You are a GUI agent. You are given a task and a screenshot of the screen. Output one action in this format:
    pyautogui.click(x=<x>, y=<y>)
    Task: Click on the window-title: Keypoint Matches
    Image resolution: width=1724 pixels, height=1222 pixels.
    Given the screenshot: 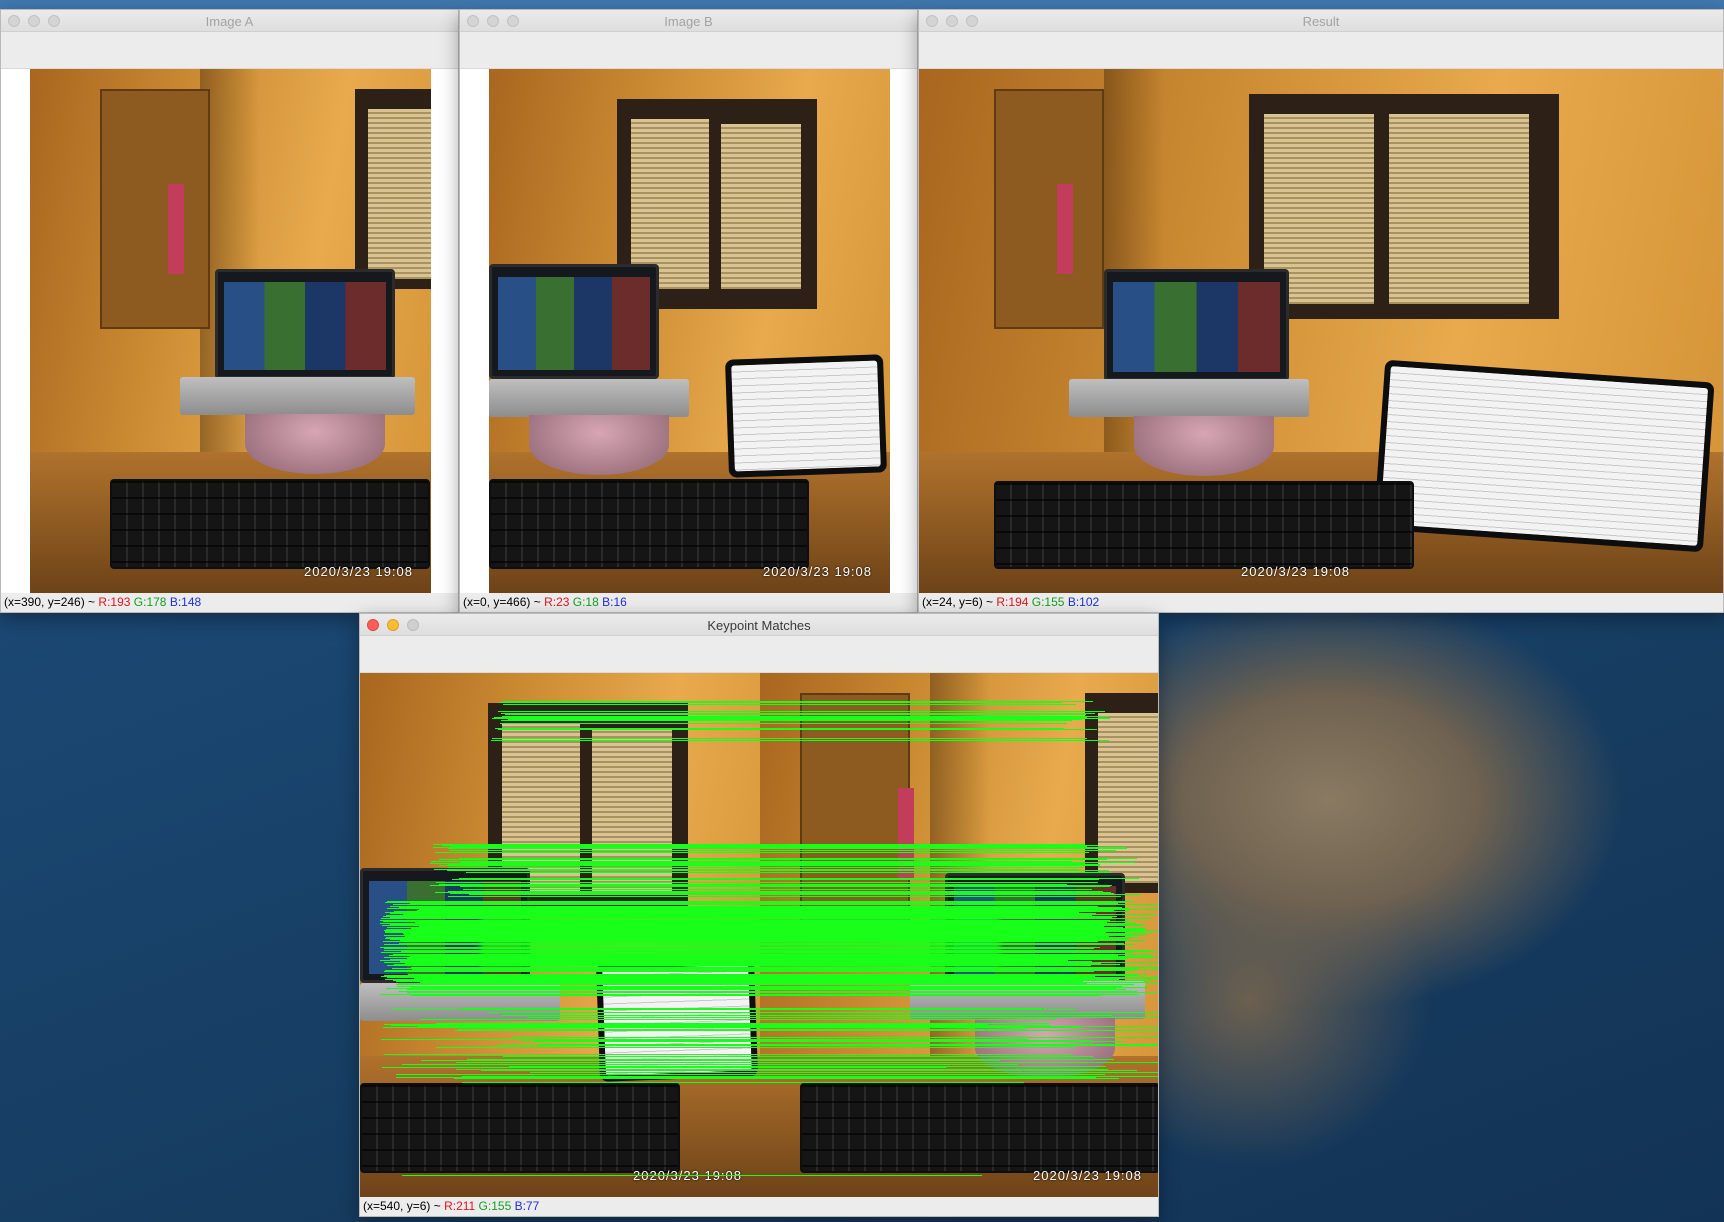 What is the action you would take?
    pyautogui.click(x=759, y=625)
    